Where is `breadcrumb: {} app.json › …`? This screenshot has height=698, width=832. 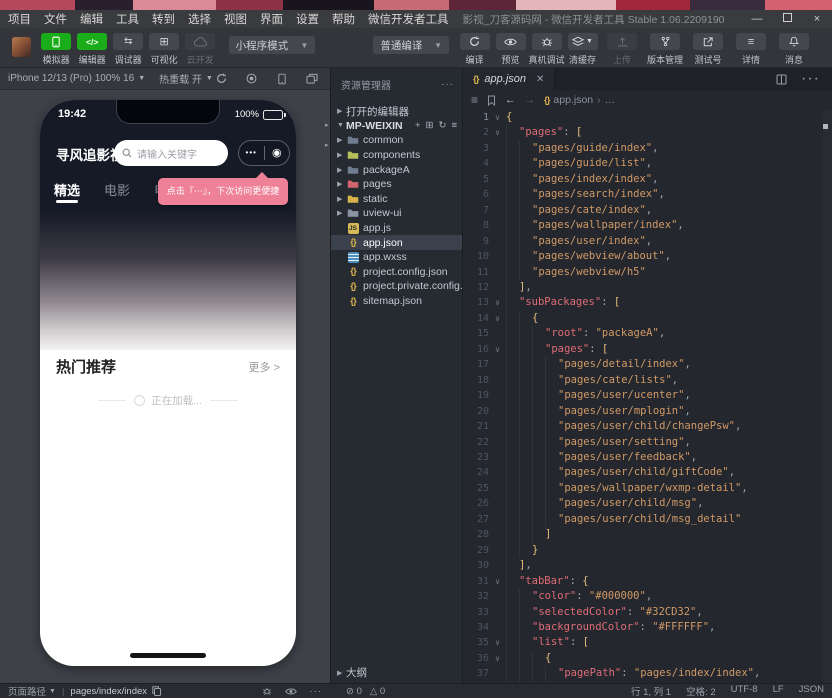
breadcrumb: {} app.json › … is located at coordinates (579, 100).